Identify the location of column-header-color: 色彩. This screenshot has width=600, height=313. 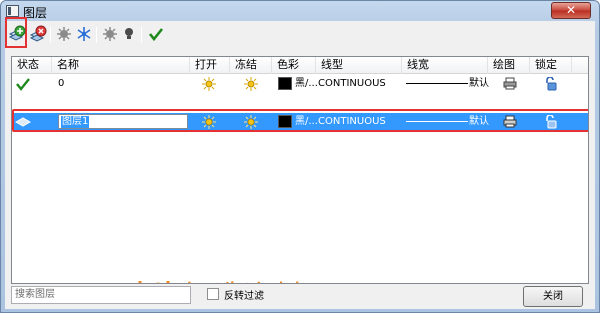
(294, 65).